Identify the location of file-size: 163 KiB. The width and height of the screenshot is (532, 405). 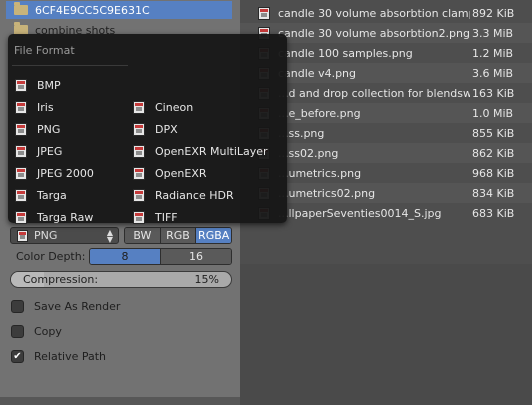
(493, 93).